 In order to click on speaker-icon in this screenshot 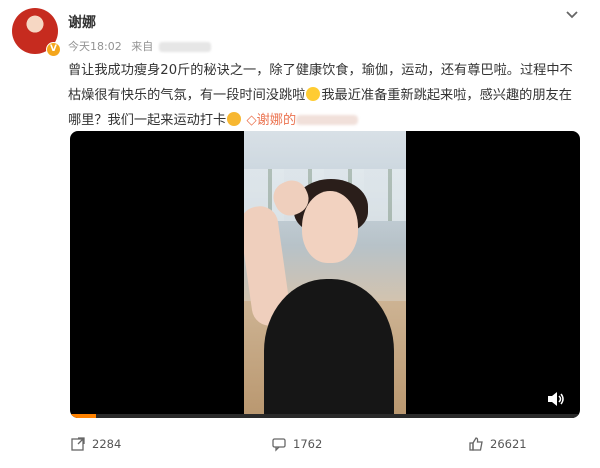, I will do `click(556, 399)`.